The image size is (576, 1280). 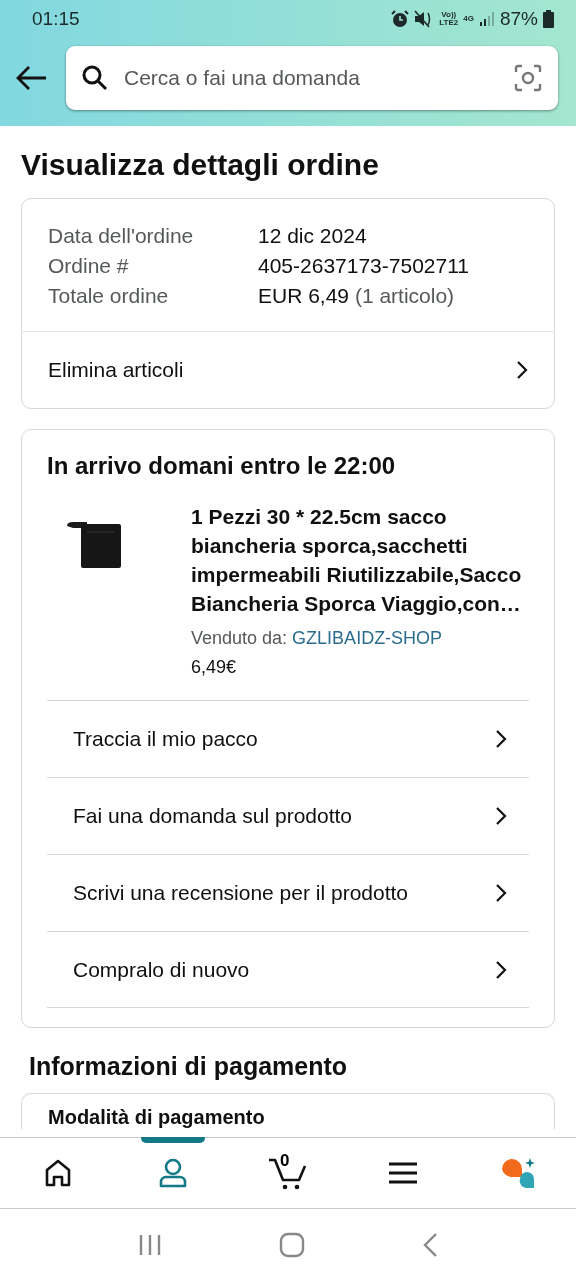 What do you see at coordinates (288, 369) in the screenshot?
I see `delete-items-row: Elimina articoli` at bounding box center [288, 369].